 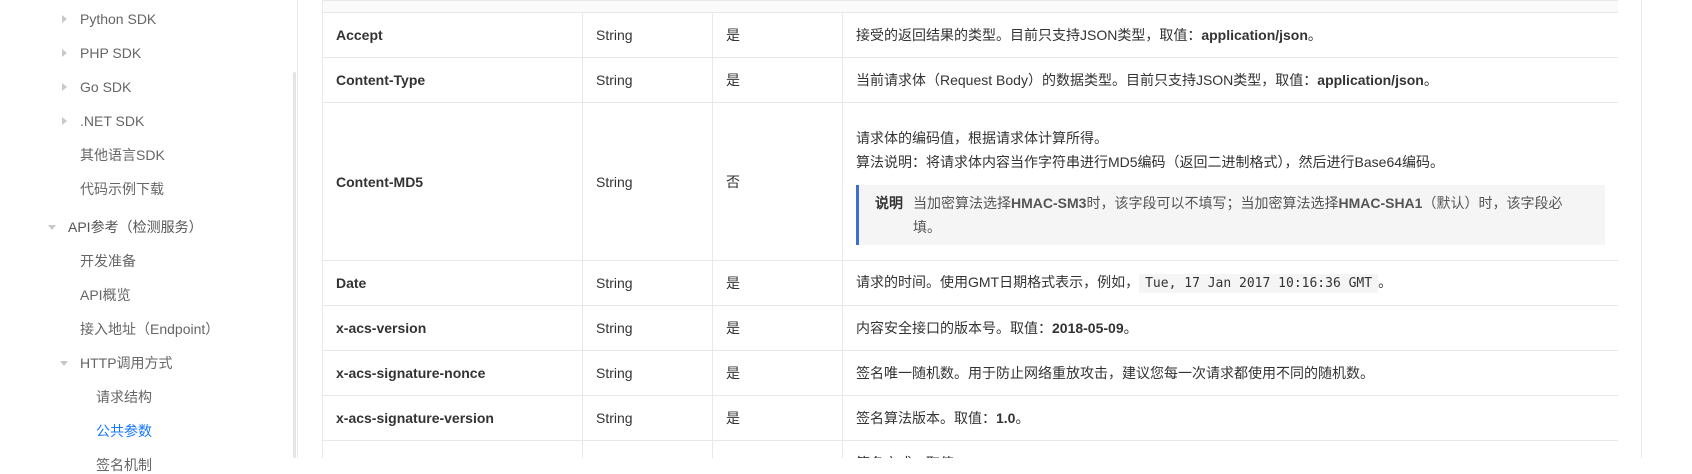 What do you see at coordinates (1029, 35) in the screenshot?
I see `desc-fragment: 接受的返回结果的类型。目前只支持JSON类型，取值：` at bounding box center [1029, 35].